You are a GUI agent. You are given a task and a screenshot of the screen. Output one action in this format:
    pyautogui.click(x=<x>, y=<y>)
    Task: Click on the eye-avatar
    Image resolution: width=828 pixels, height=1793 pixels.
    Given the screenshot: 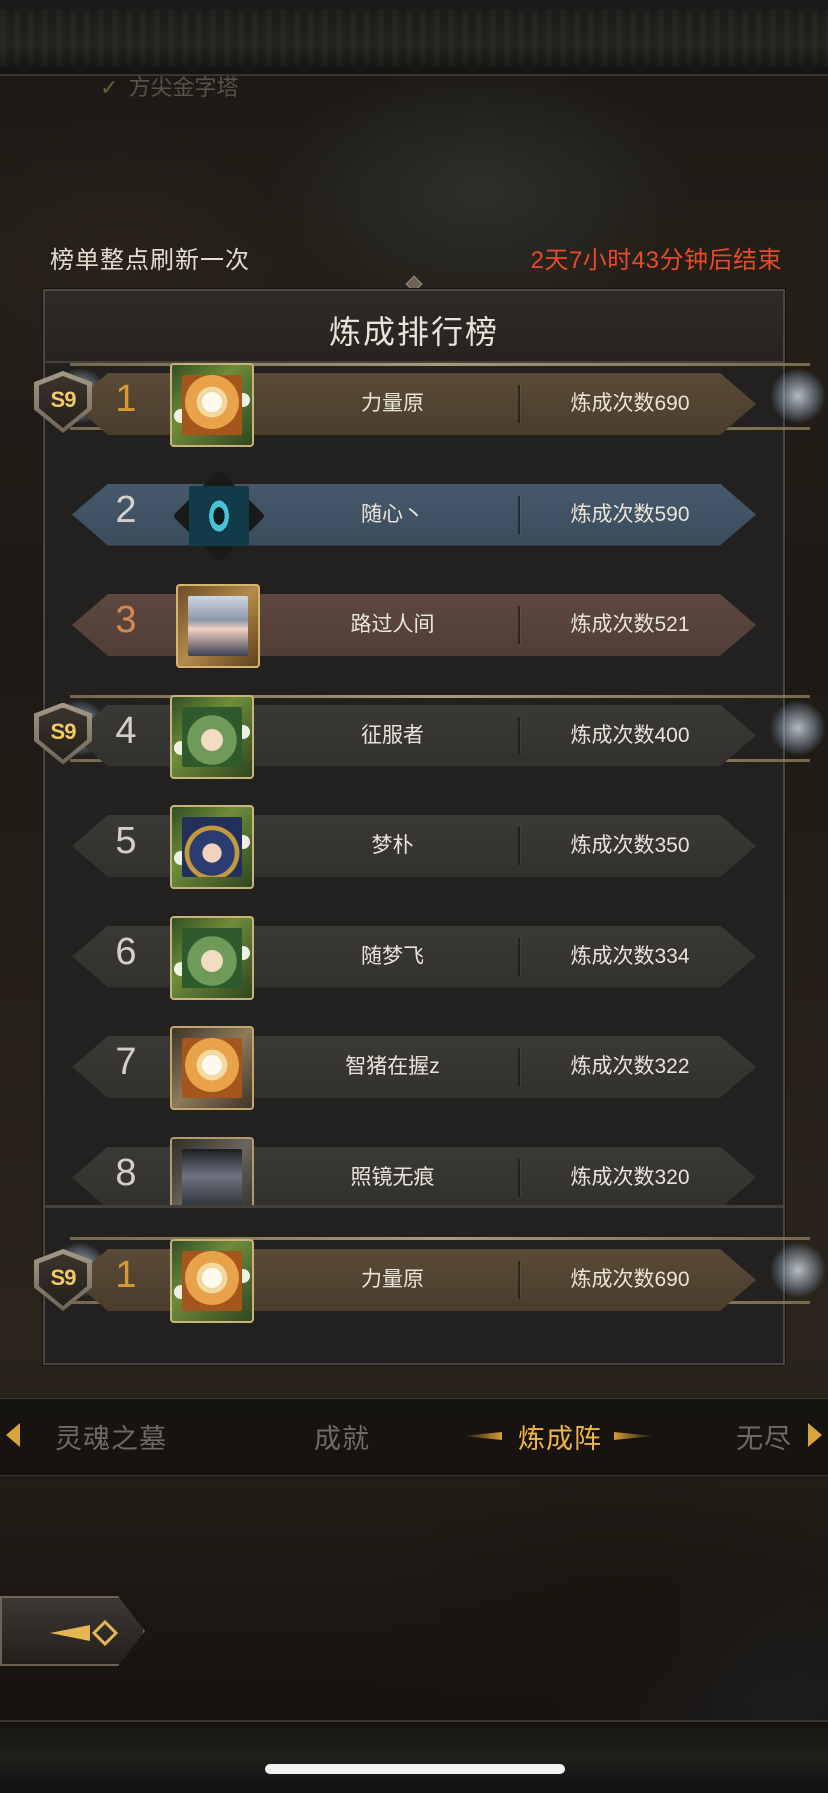 What is the action you would take?
    pyautogui.click(x=219, y=515)
    